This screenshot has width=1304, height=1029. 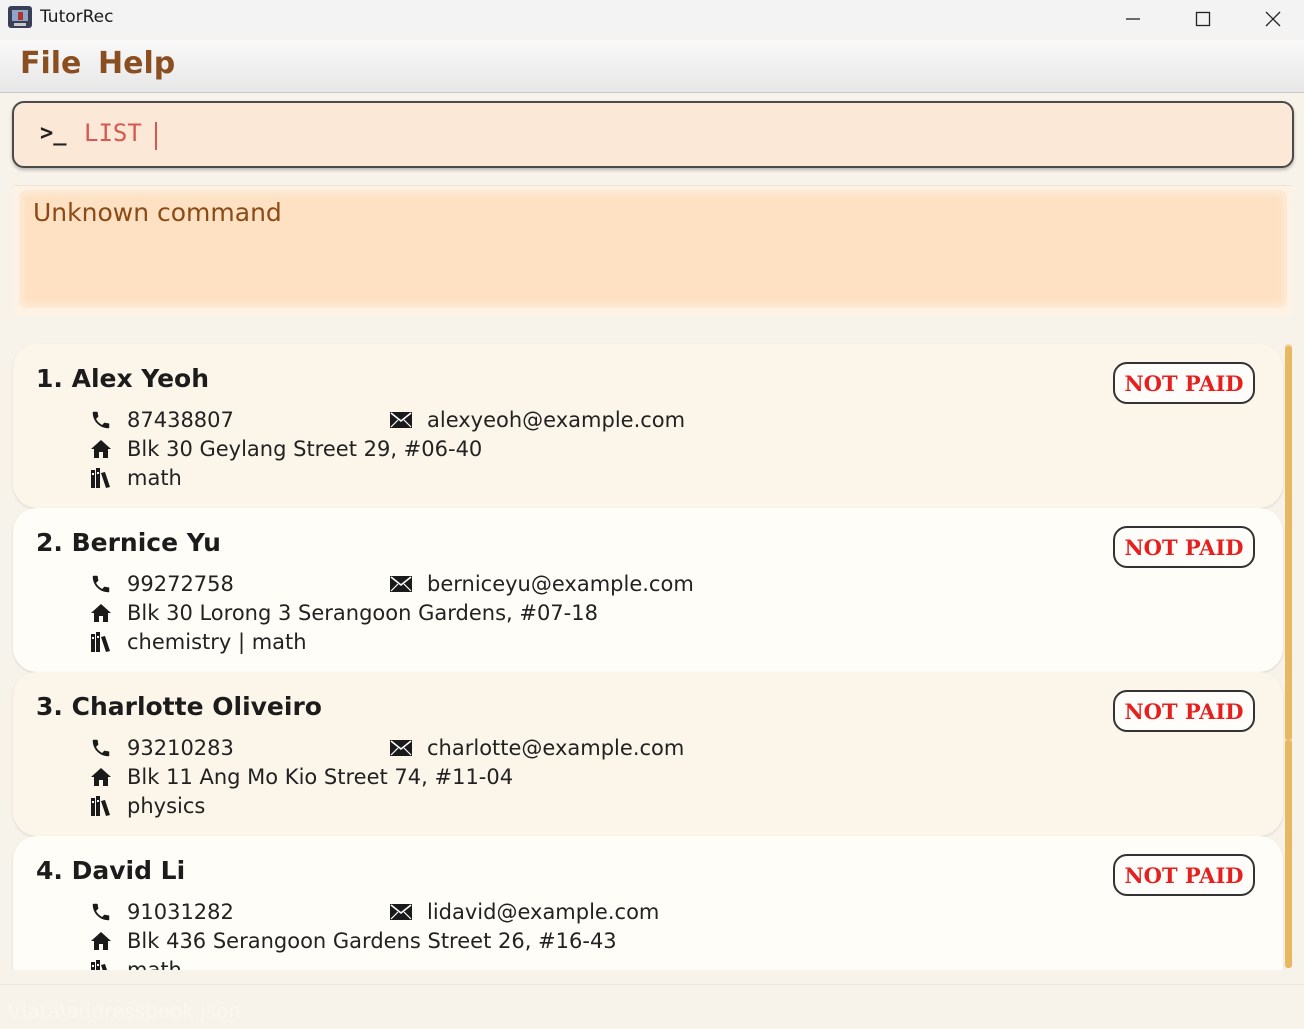 I want to click on person-name: 1. Alex Yeoh, so click(x=123, y=378).